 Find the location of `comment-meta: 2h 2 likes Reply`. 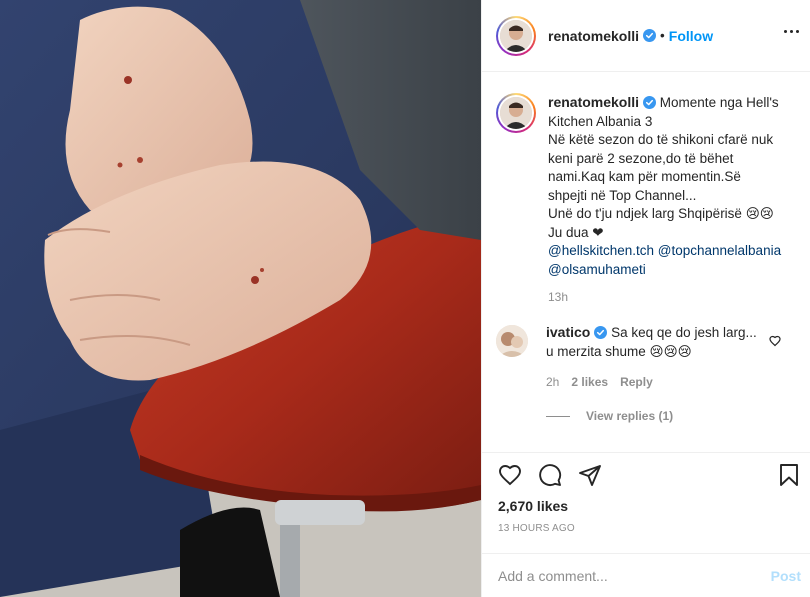

comment-meta: 2h 2 likes Reply is located at coordinates (656, 382).